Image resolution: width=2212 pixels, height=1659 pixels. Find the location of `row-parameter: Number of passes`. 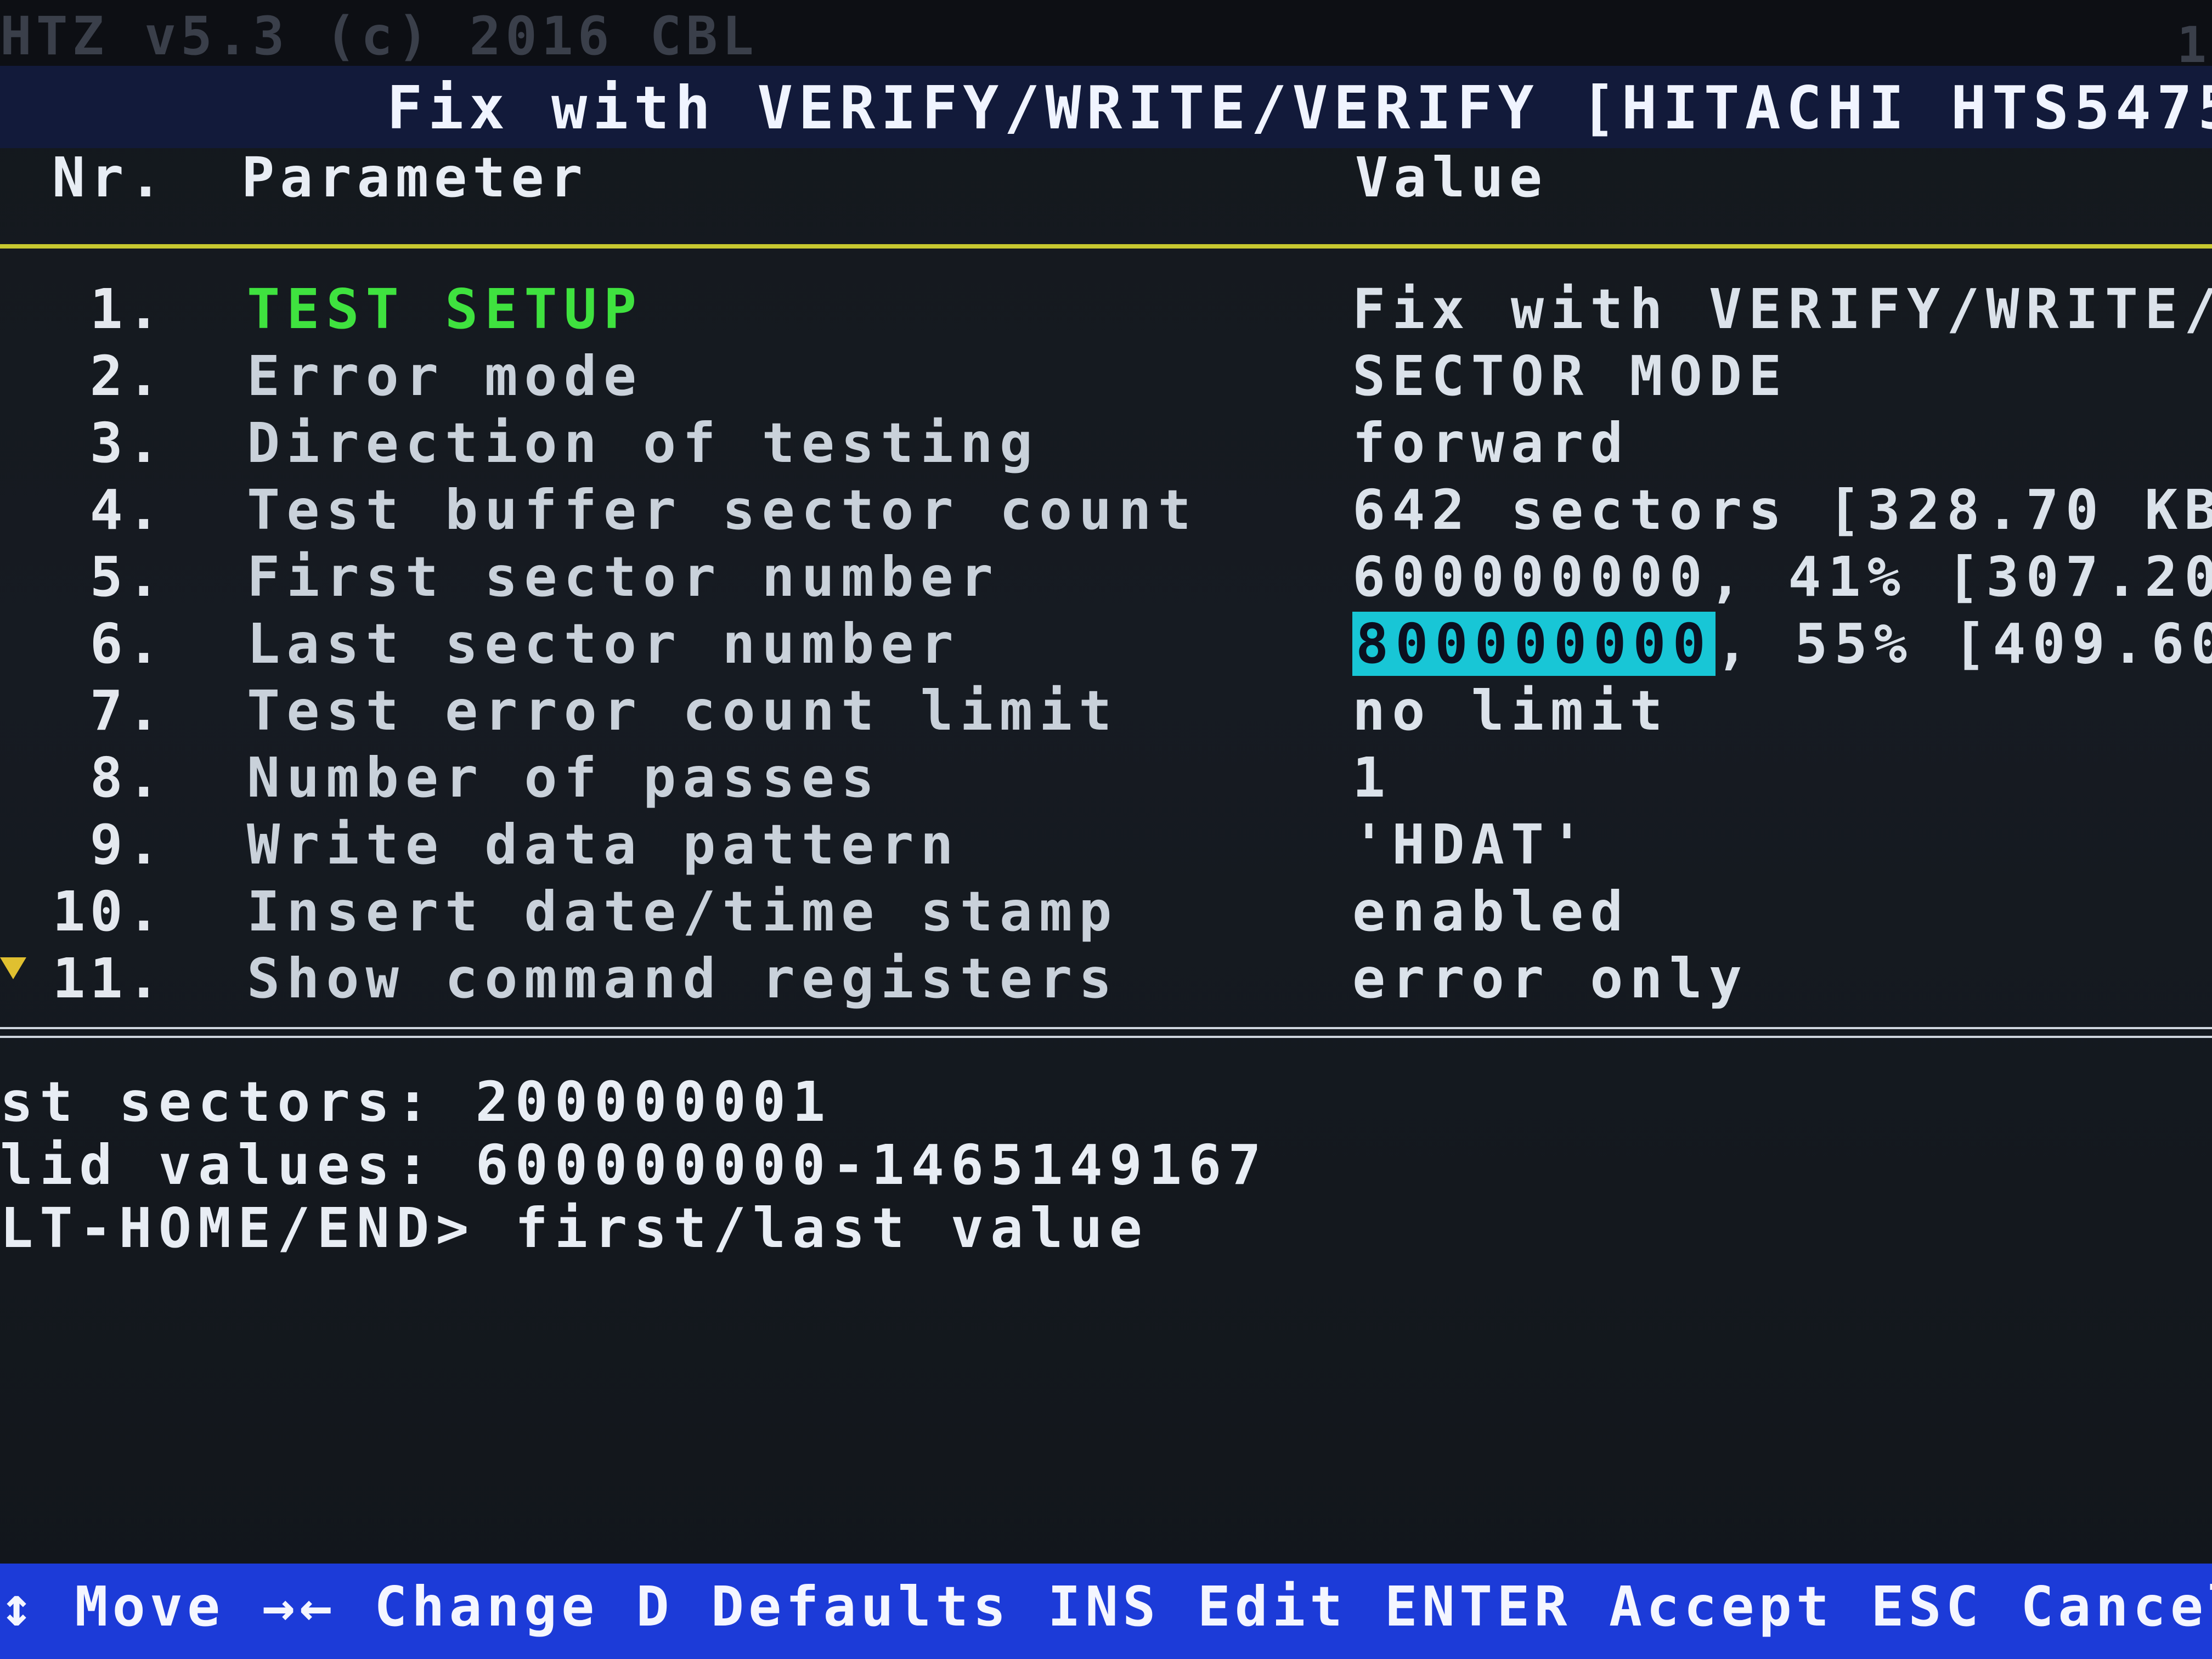

row-parameter: Number of passes is located at coordinates (564, 778).